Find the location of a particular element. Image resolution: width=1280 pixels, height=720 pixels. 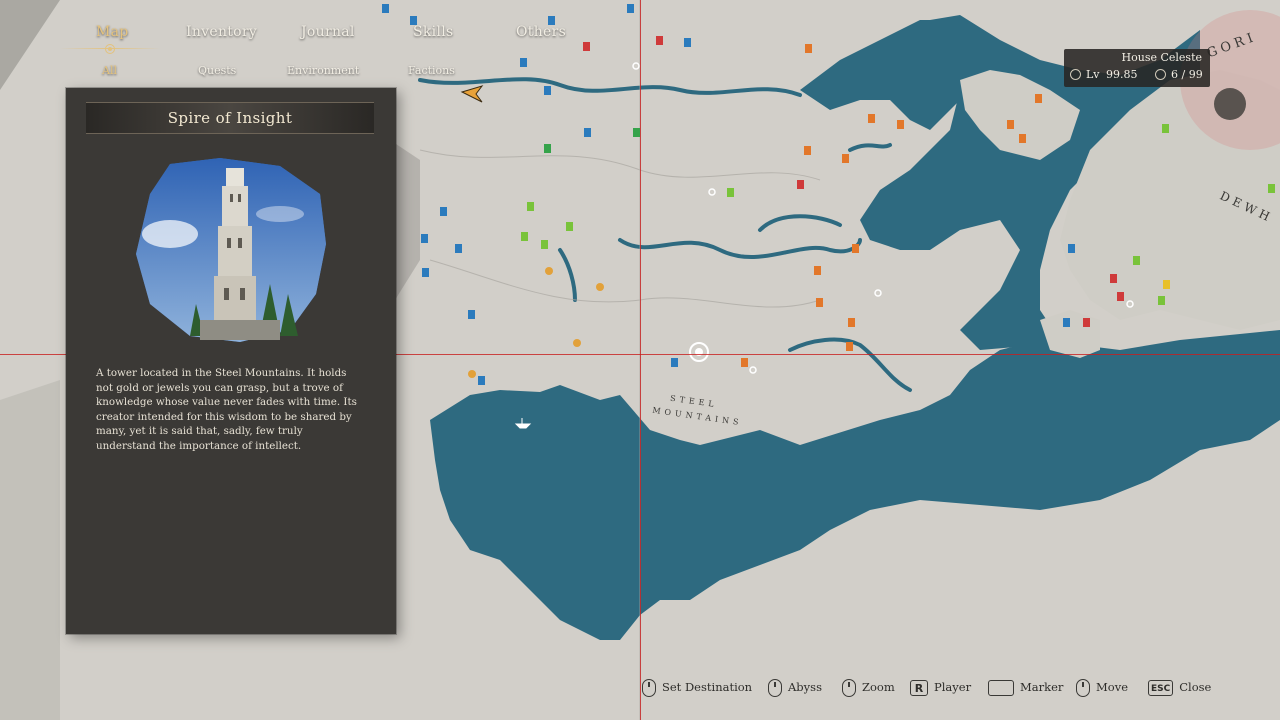

level-icon is located at coordinates (1075, 74).